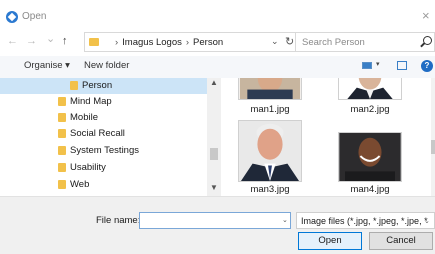  I want to click on tree-item-label: System Testings, so click(104, 150).